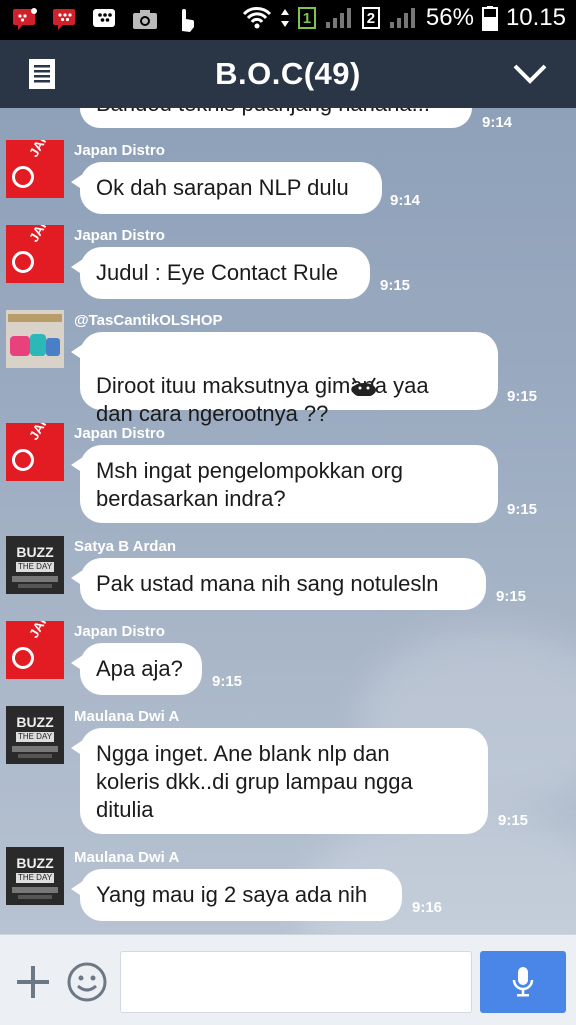 This screenshot has width=576, height=1025. I want to click on message-bubble: Pak ustad mana nih sang notulesln, so click(278, 584).